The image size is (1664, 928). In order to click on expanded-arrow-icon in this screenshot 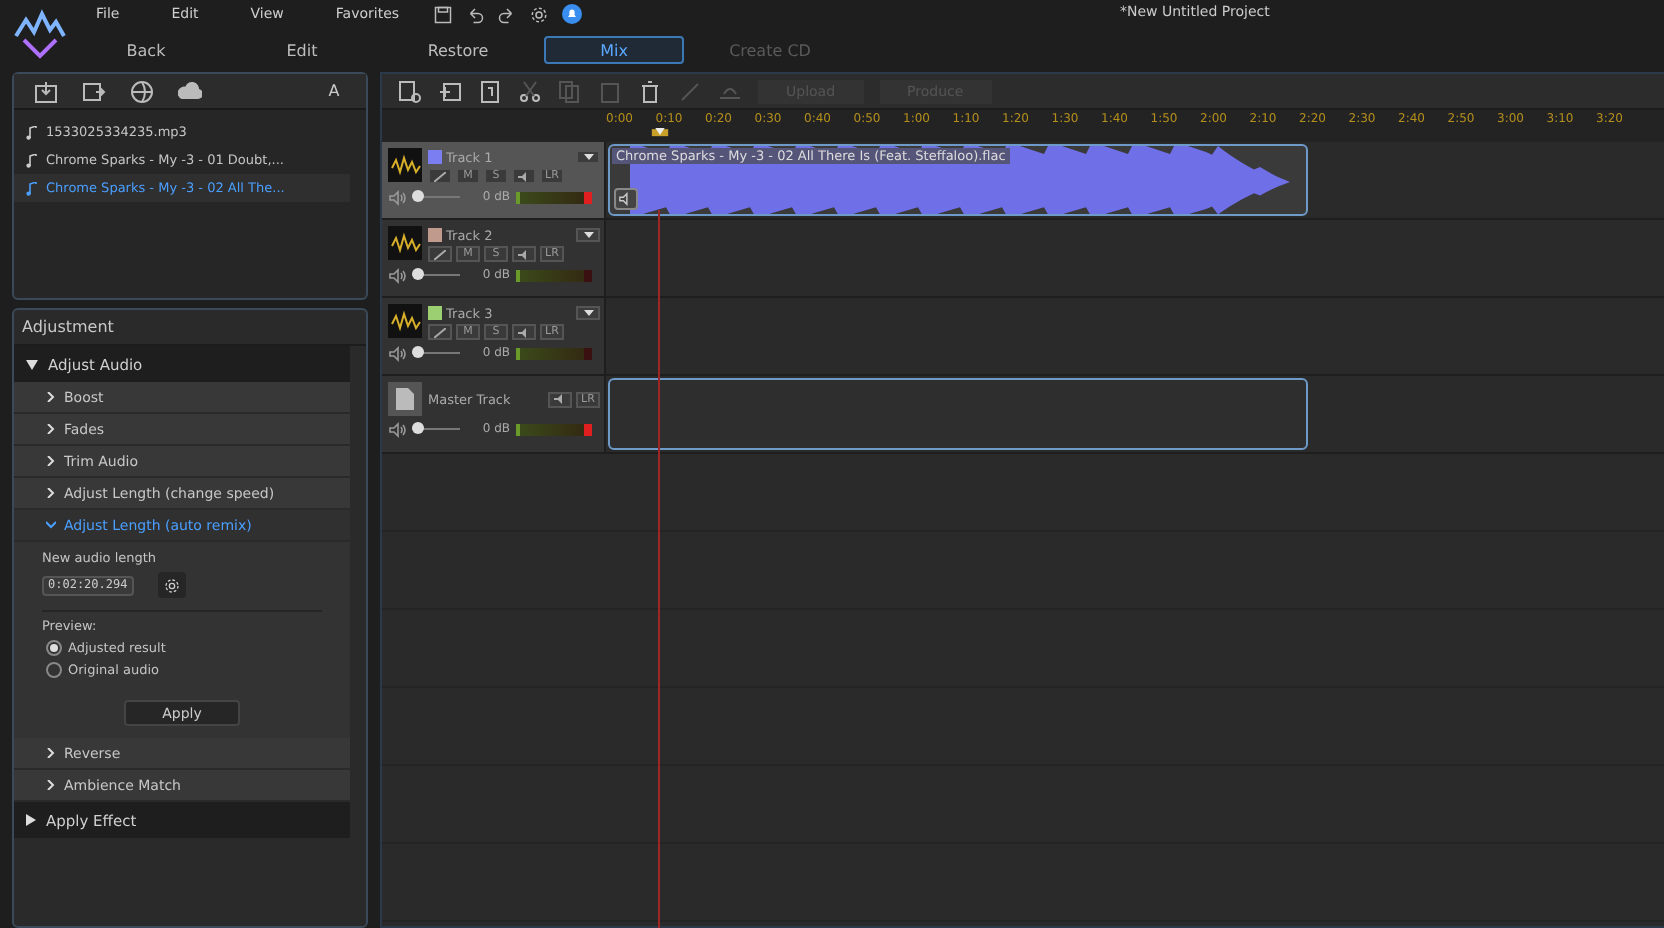, I will do `click(32, 364)`.